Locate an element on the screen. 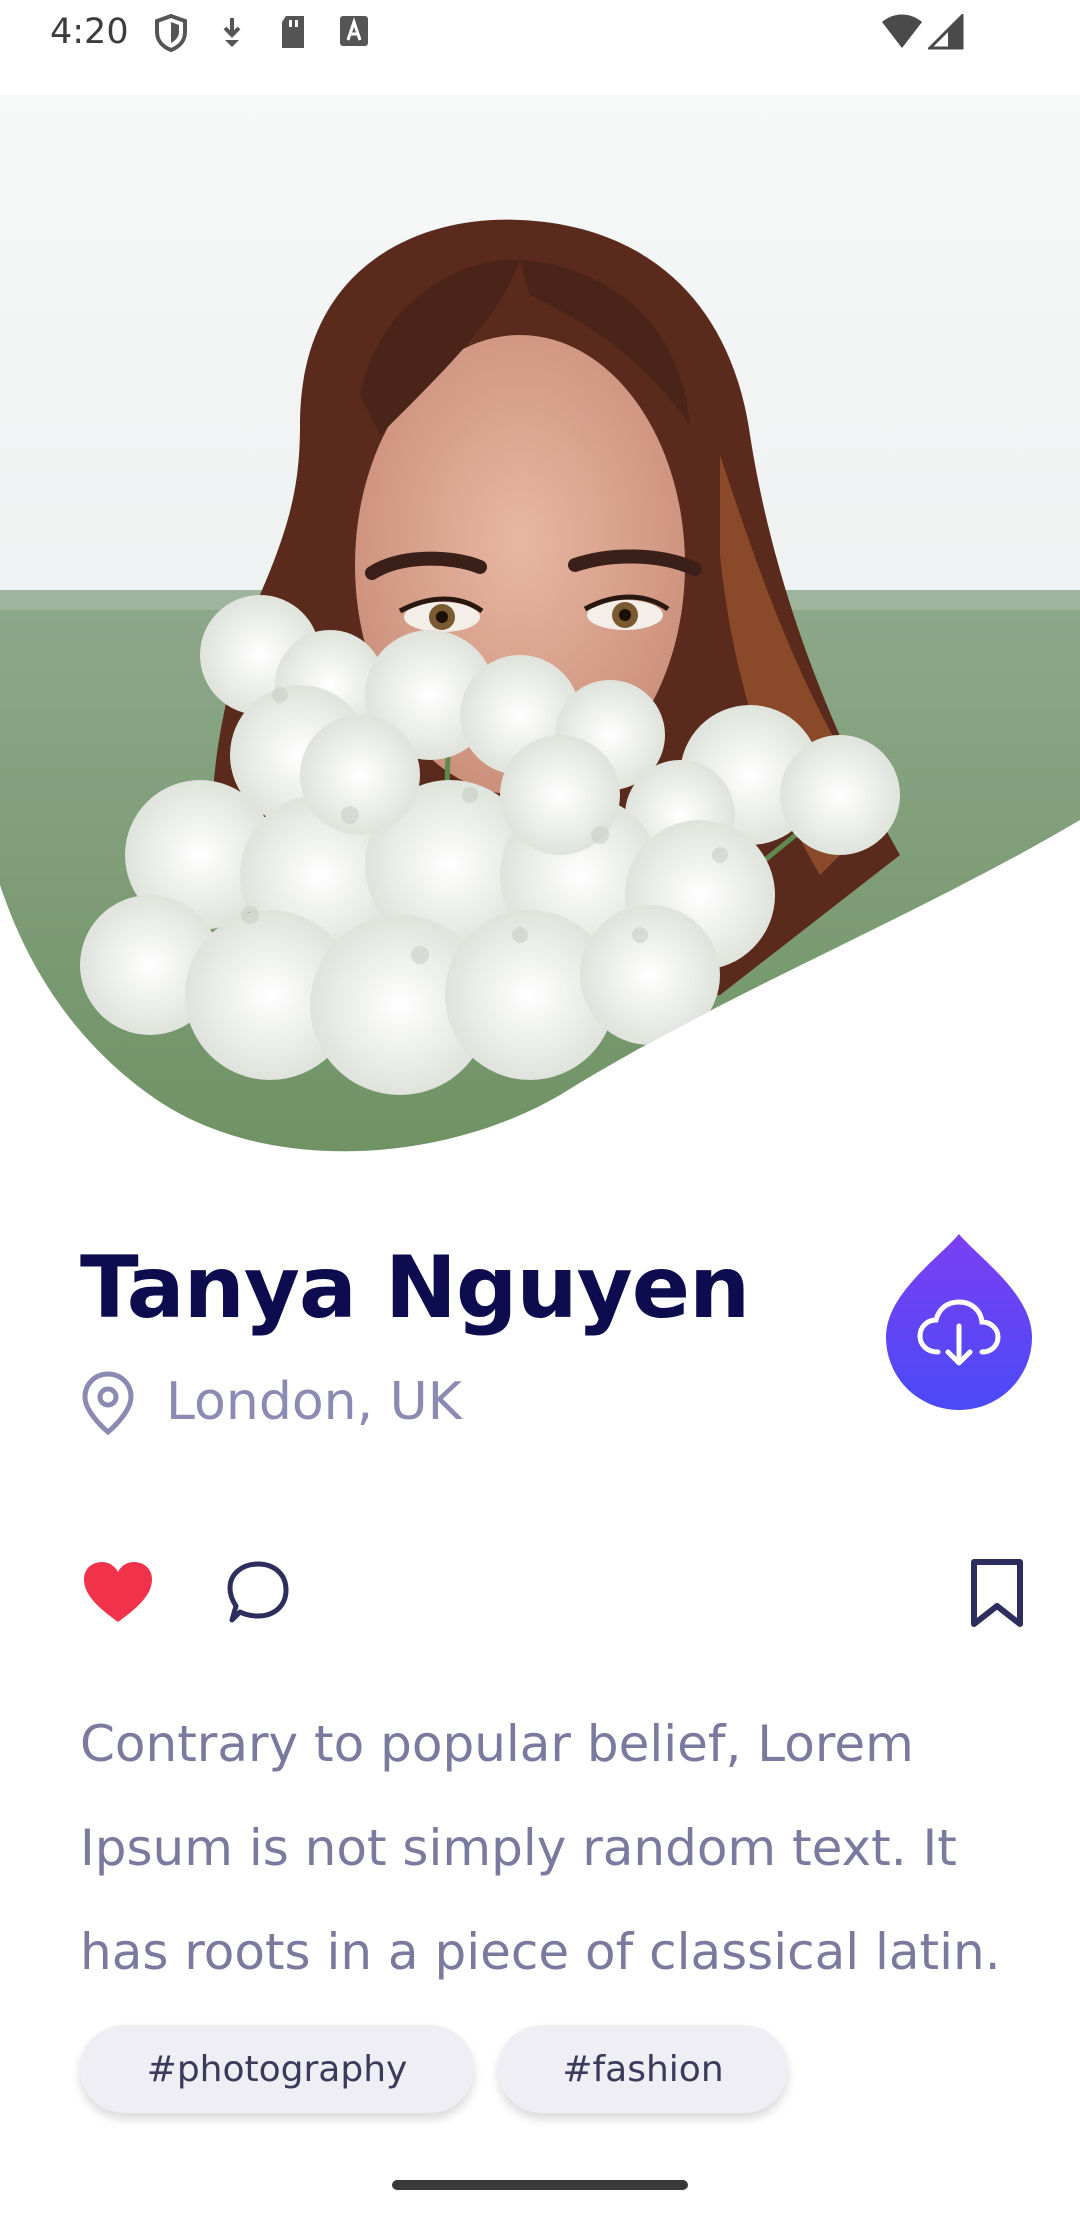 The width and height of the screenshot is (1080, 2220). bookmark-icon is located at coordinates (997, 1593).